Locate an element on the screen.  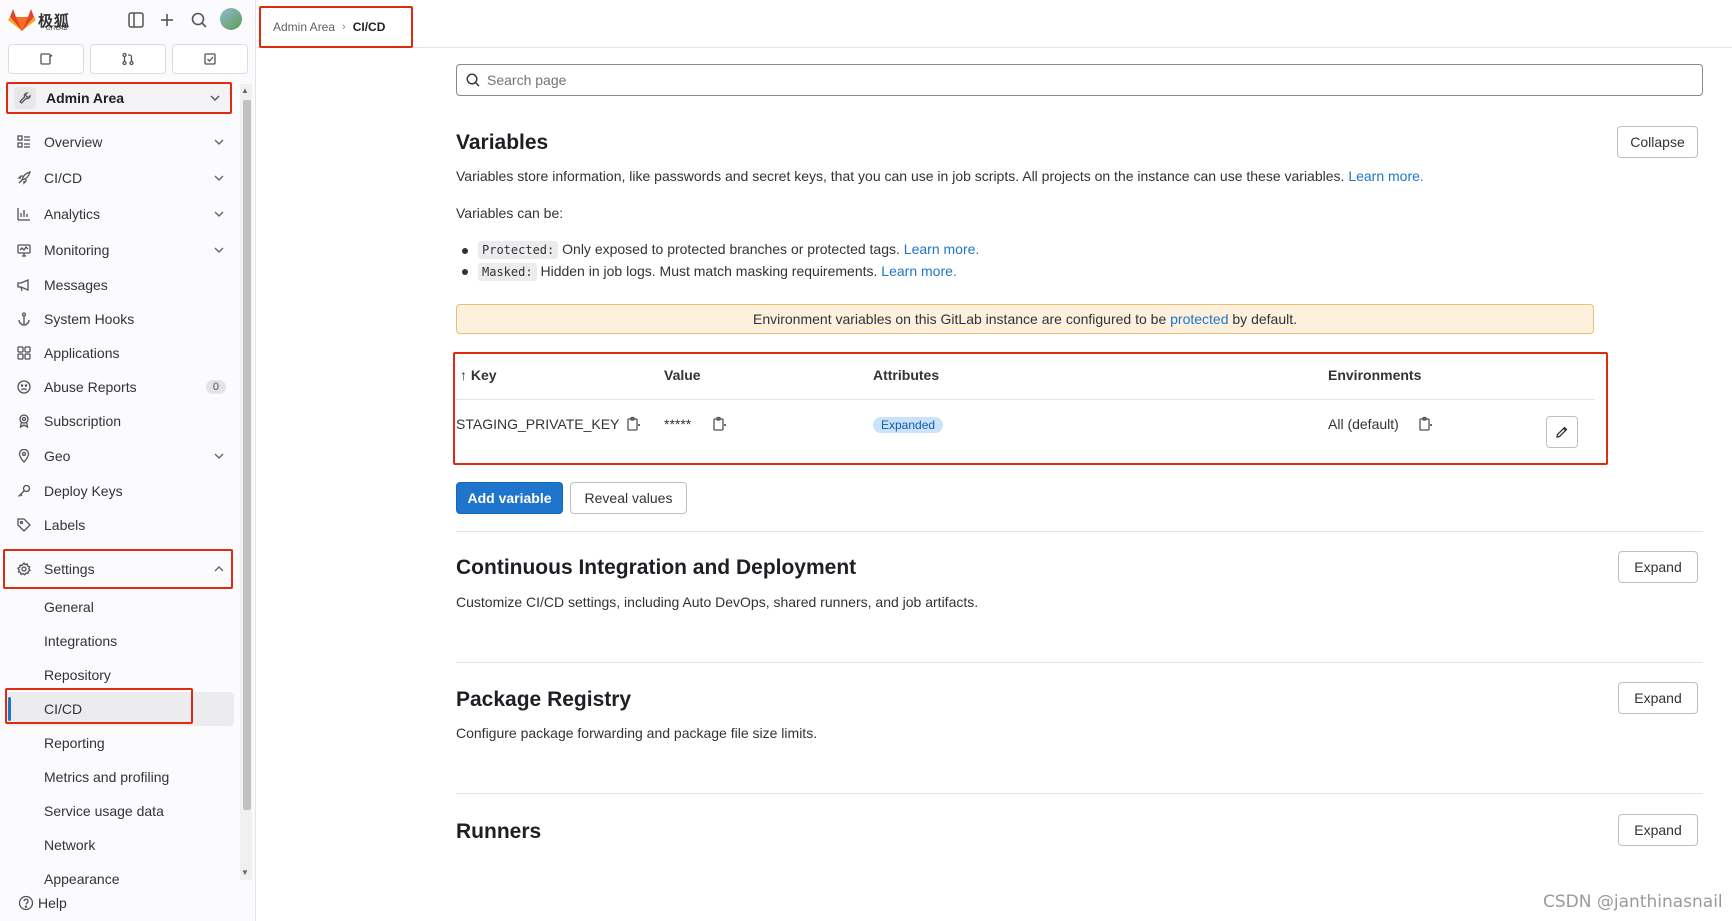
context-switcher: Admin Area is located at coordinates (119, 98).